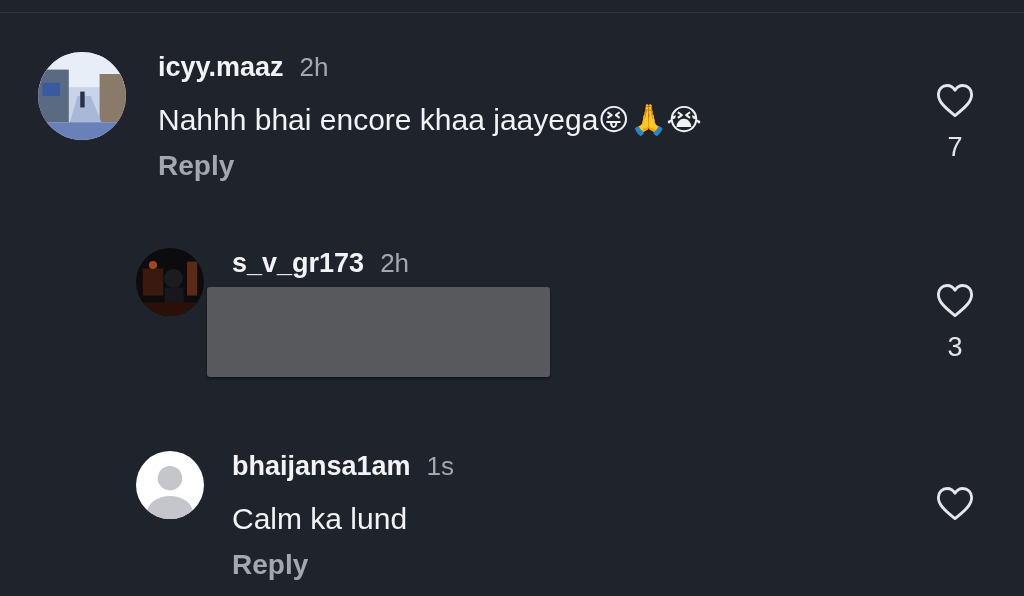 Image resolution: width=1024 pixels, height=596 pixels. I want to click on username: s_v_gr173, so click(298, 263).